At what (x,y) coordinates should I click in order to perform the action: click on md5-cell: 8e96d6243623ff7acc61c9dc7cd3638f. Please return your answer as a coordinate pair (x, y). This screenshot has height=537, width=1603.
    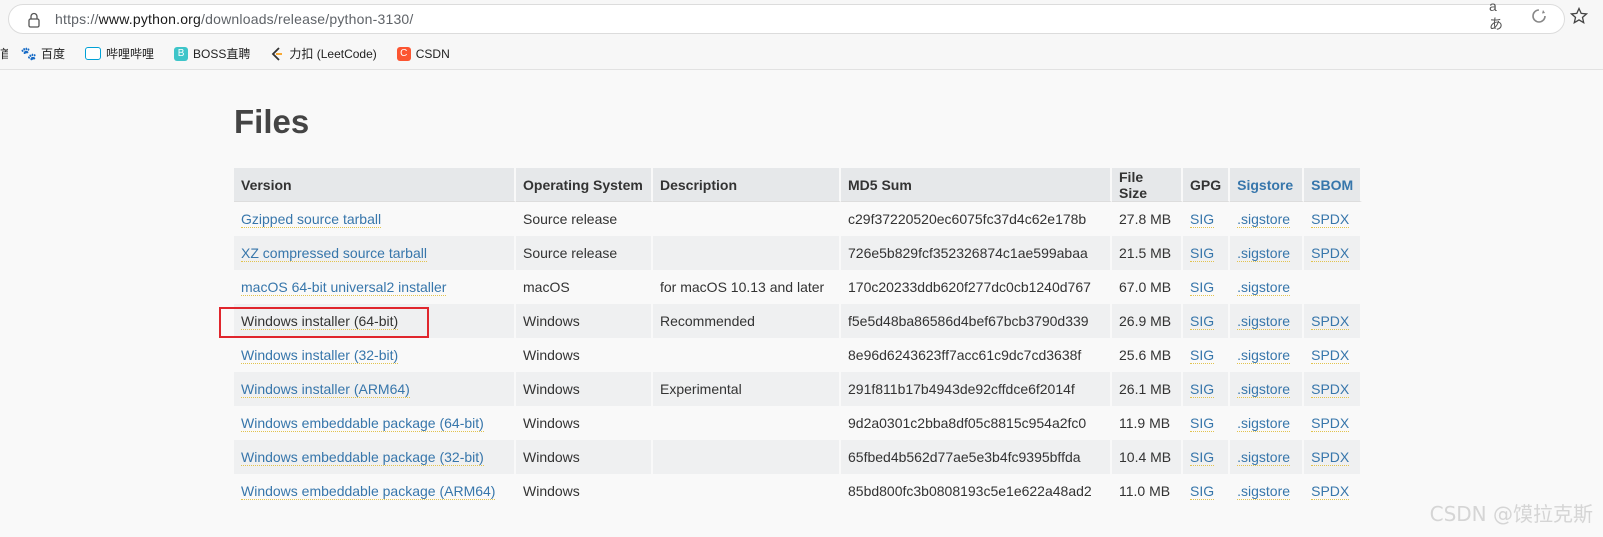
    Looking at the image, I should click on (976, 355).